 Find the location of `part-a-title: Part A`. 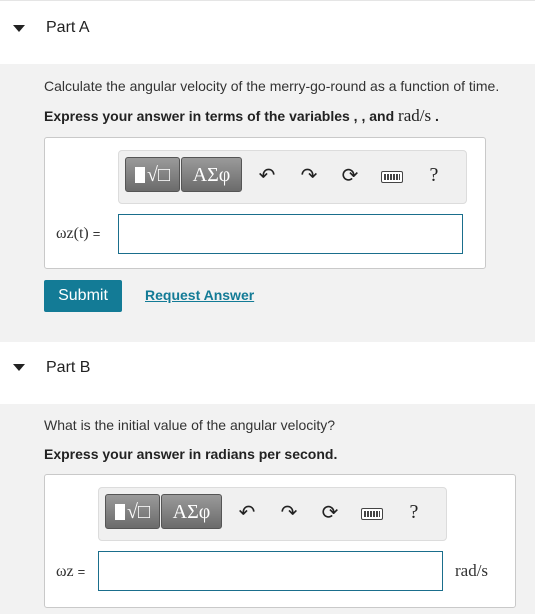

part-a-title: Part A is located at coordinates (68, 27).